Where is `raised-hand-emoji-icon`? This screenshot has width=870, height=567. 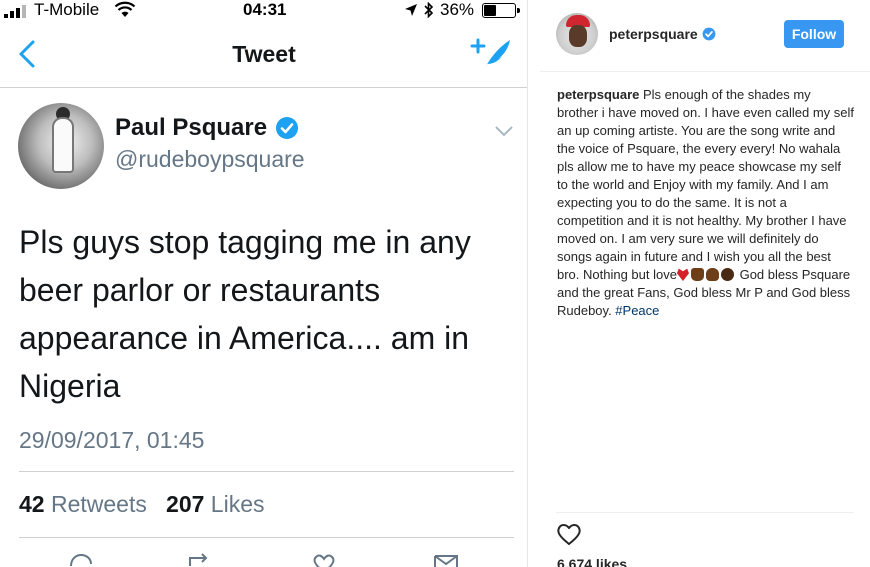
raised-hand-emoji-icon is located at coordinates (712, 274).